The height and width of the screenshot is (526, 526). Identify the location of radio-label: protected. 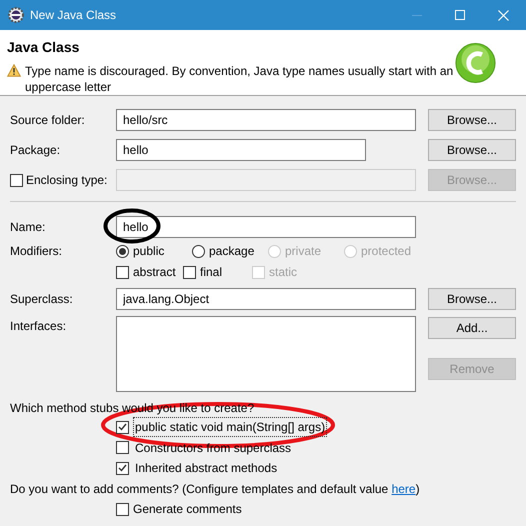
(386, 251).